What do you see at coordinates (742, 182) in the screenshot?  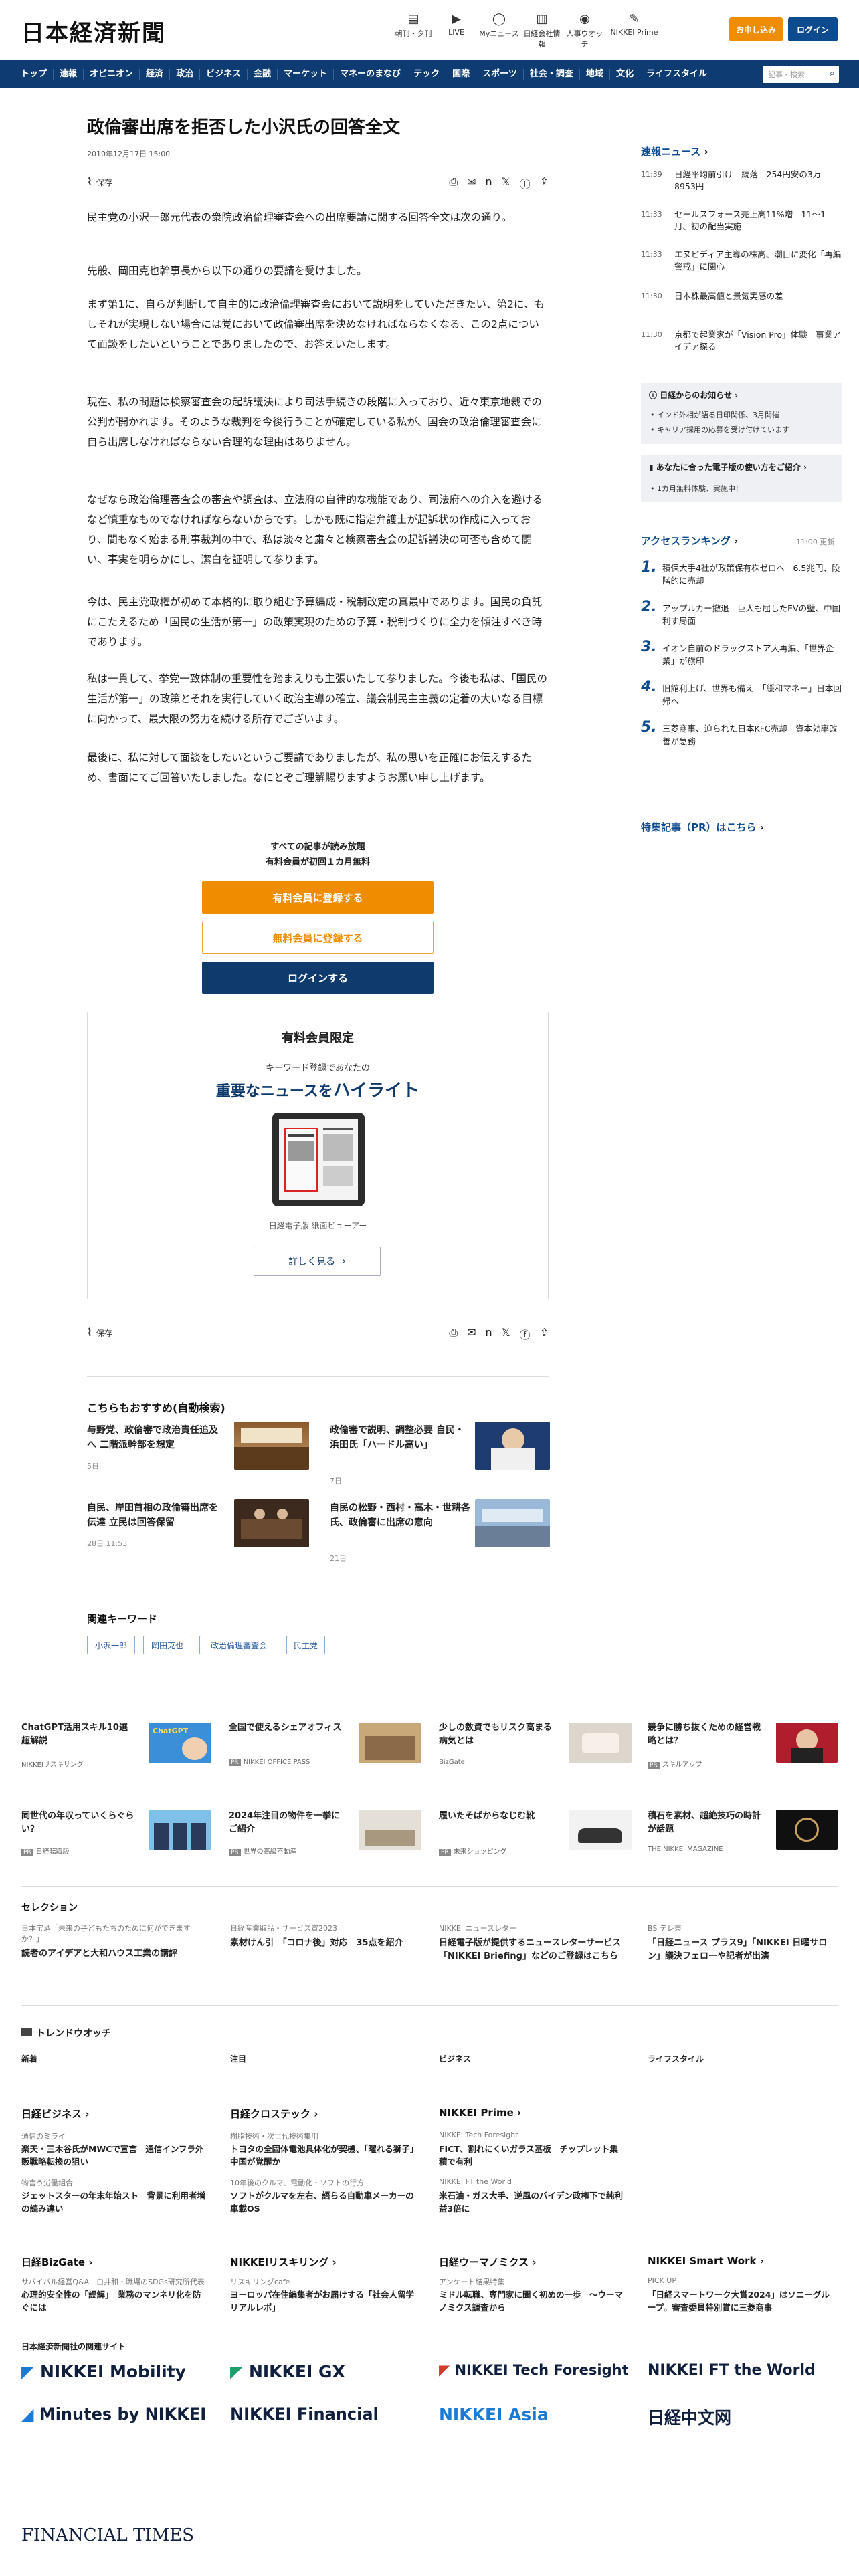 I see `breaking-item: 11:39 日経平均前引け 続落 254円安の3万8953円` at bounding box center [742, 182].